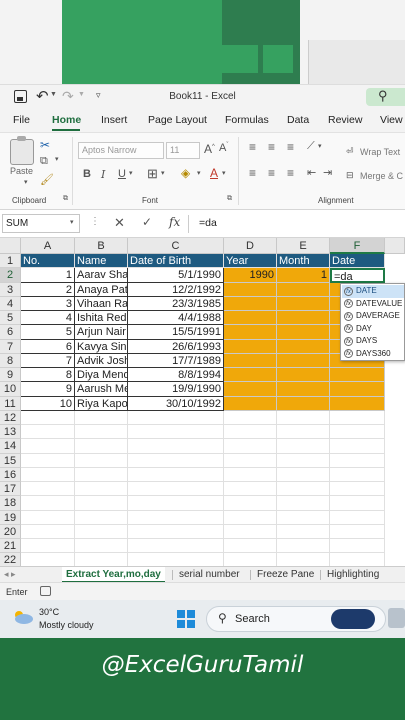  Describe the element at coordinates (10, 503) in the screenshot. I see `row-header: 18` at that location.